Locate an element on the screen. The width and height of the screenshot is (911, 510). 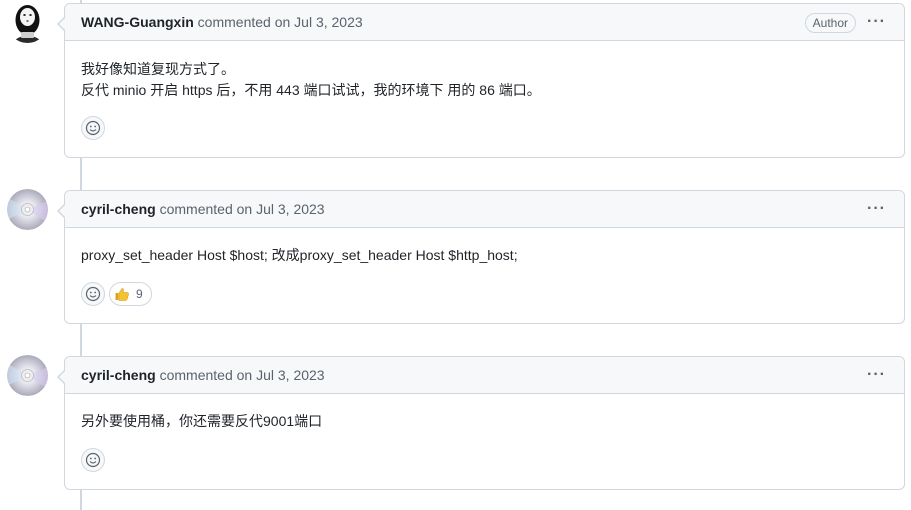
author-badge: Author is located at coordinates (830, 23).